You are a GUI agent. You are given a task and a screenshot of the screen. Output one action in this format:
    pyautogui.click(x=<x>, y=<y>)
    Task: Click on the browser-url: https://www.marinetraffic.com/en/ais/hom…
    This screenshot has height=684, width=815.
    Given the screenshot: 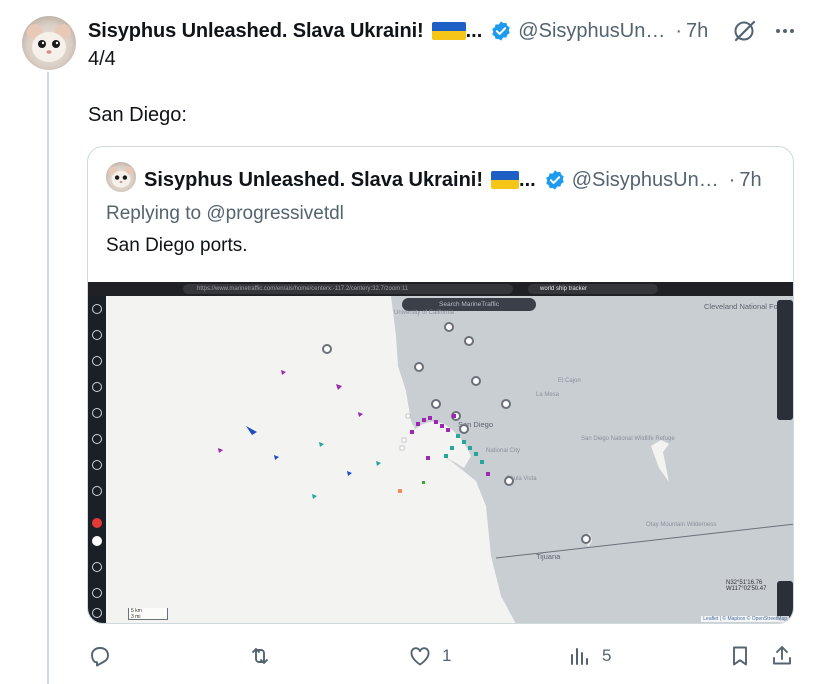 What is the action you would take?
    pyautogui.click(x=348, y=289)
    